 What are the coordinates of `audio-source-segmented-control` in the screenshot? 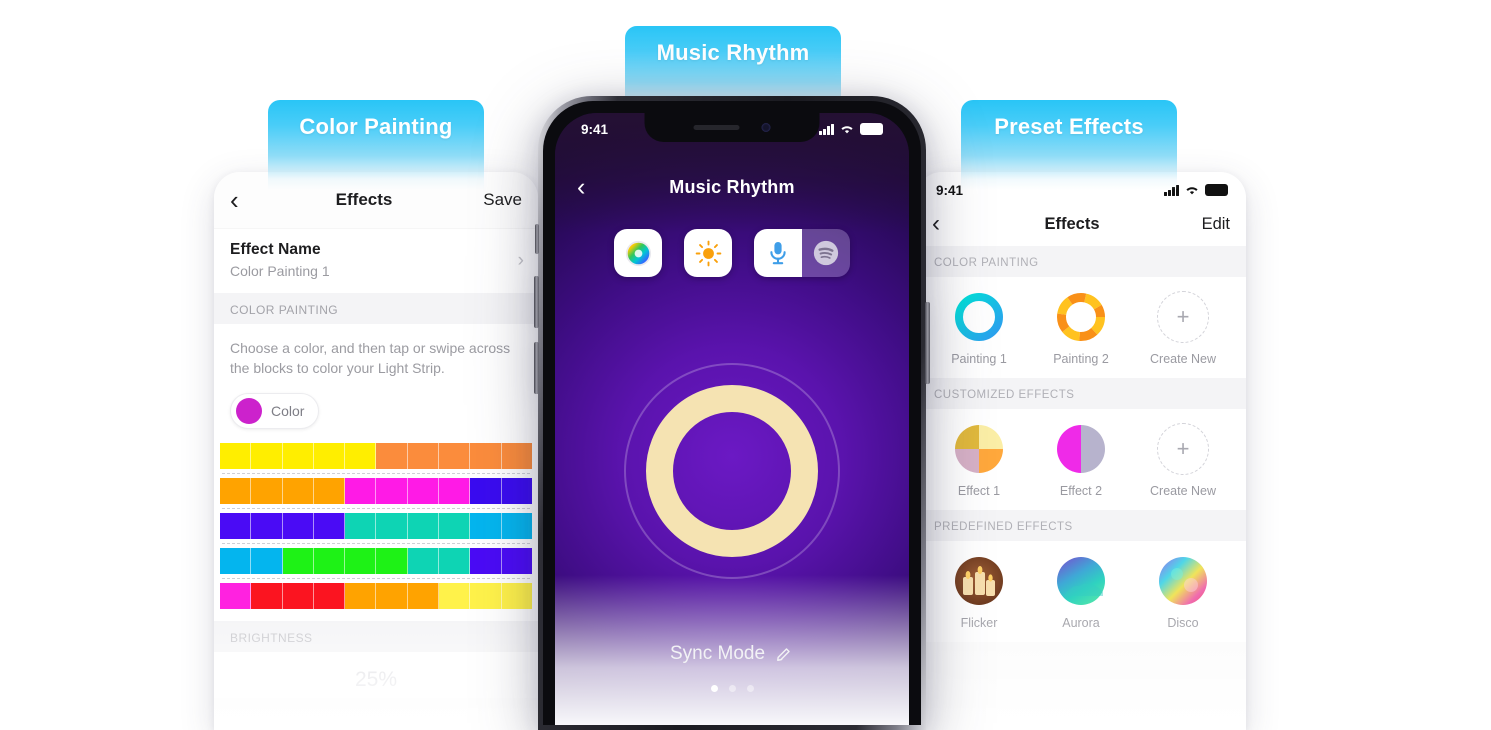 It's located at (802, 253).